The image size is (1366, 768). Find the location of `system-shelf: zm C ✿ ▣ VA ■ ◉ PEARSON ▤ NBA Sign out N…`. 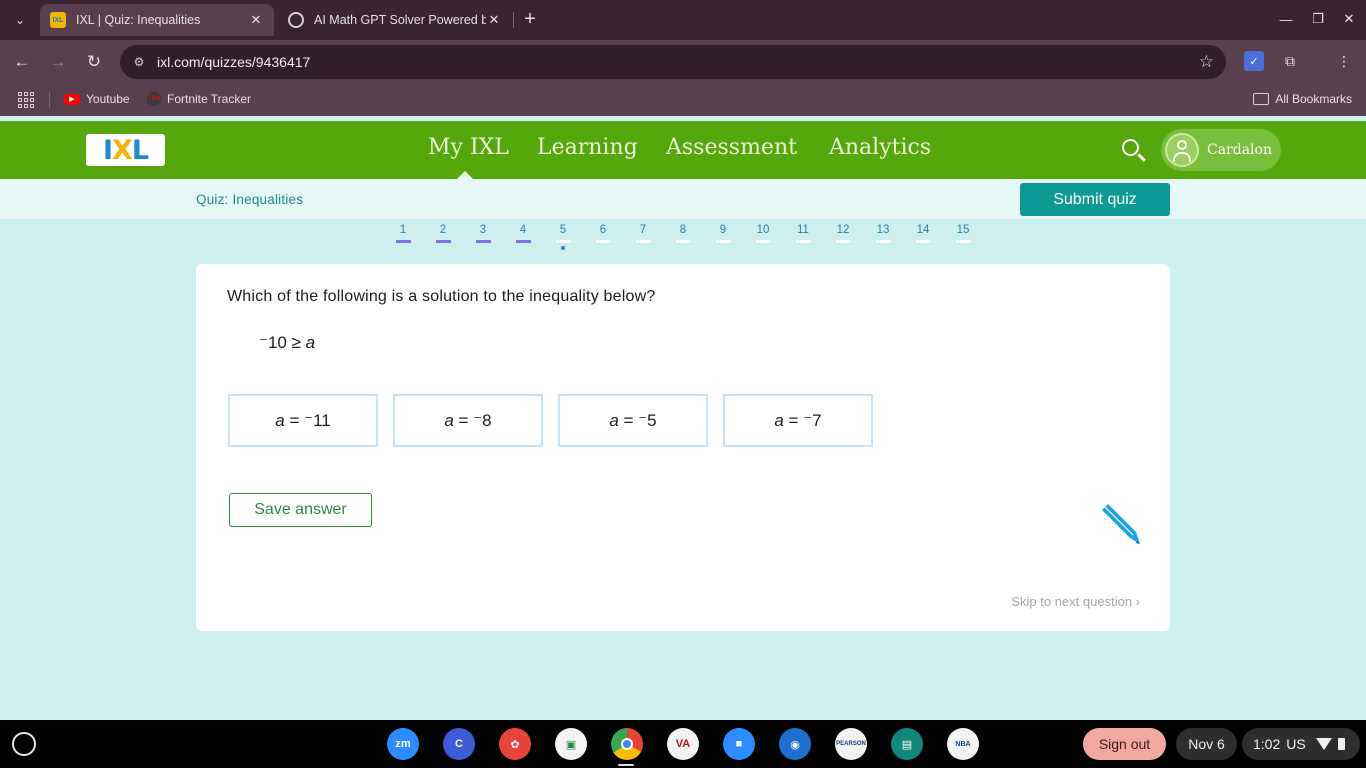

system-shelf: zm C ✿ ▣ VA ■ ◉ PEARSON ▤ NBA Sign out N… is located at coordinates (683, 744).